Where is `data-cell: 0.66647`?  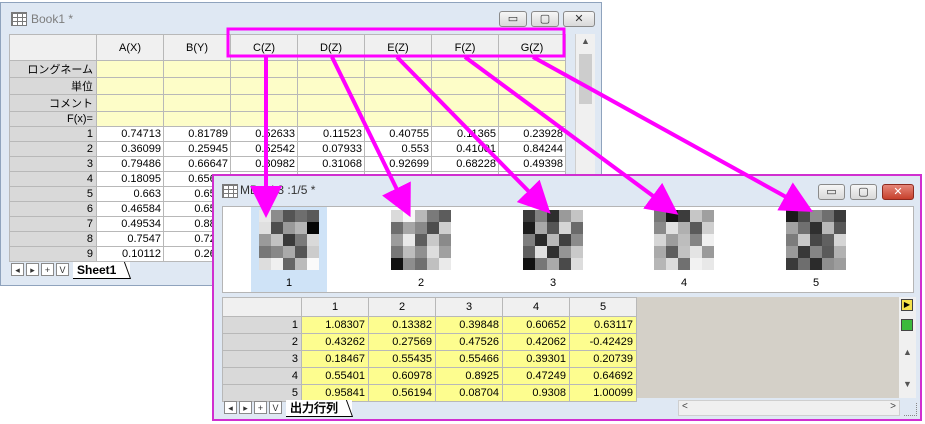 data-cell: 0.66647 is located at coordinates (197, 164).